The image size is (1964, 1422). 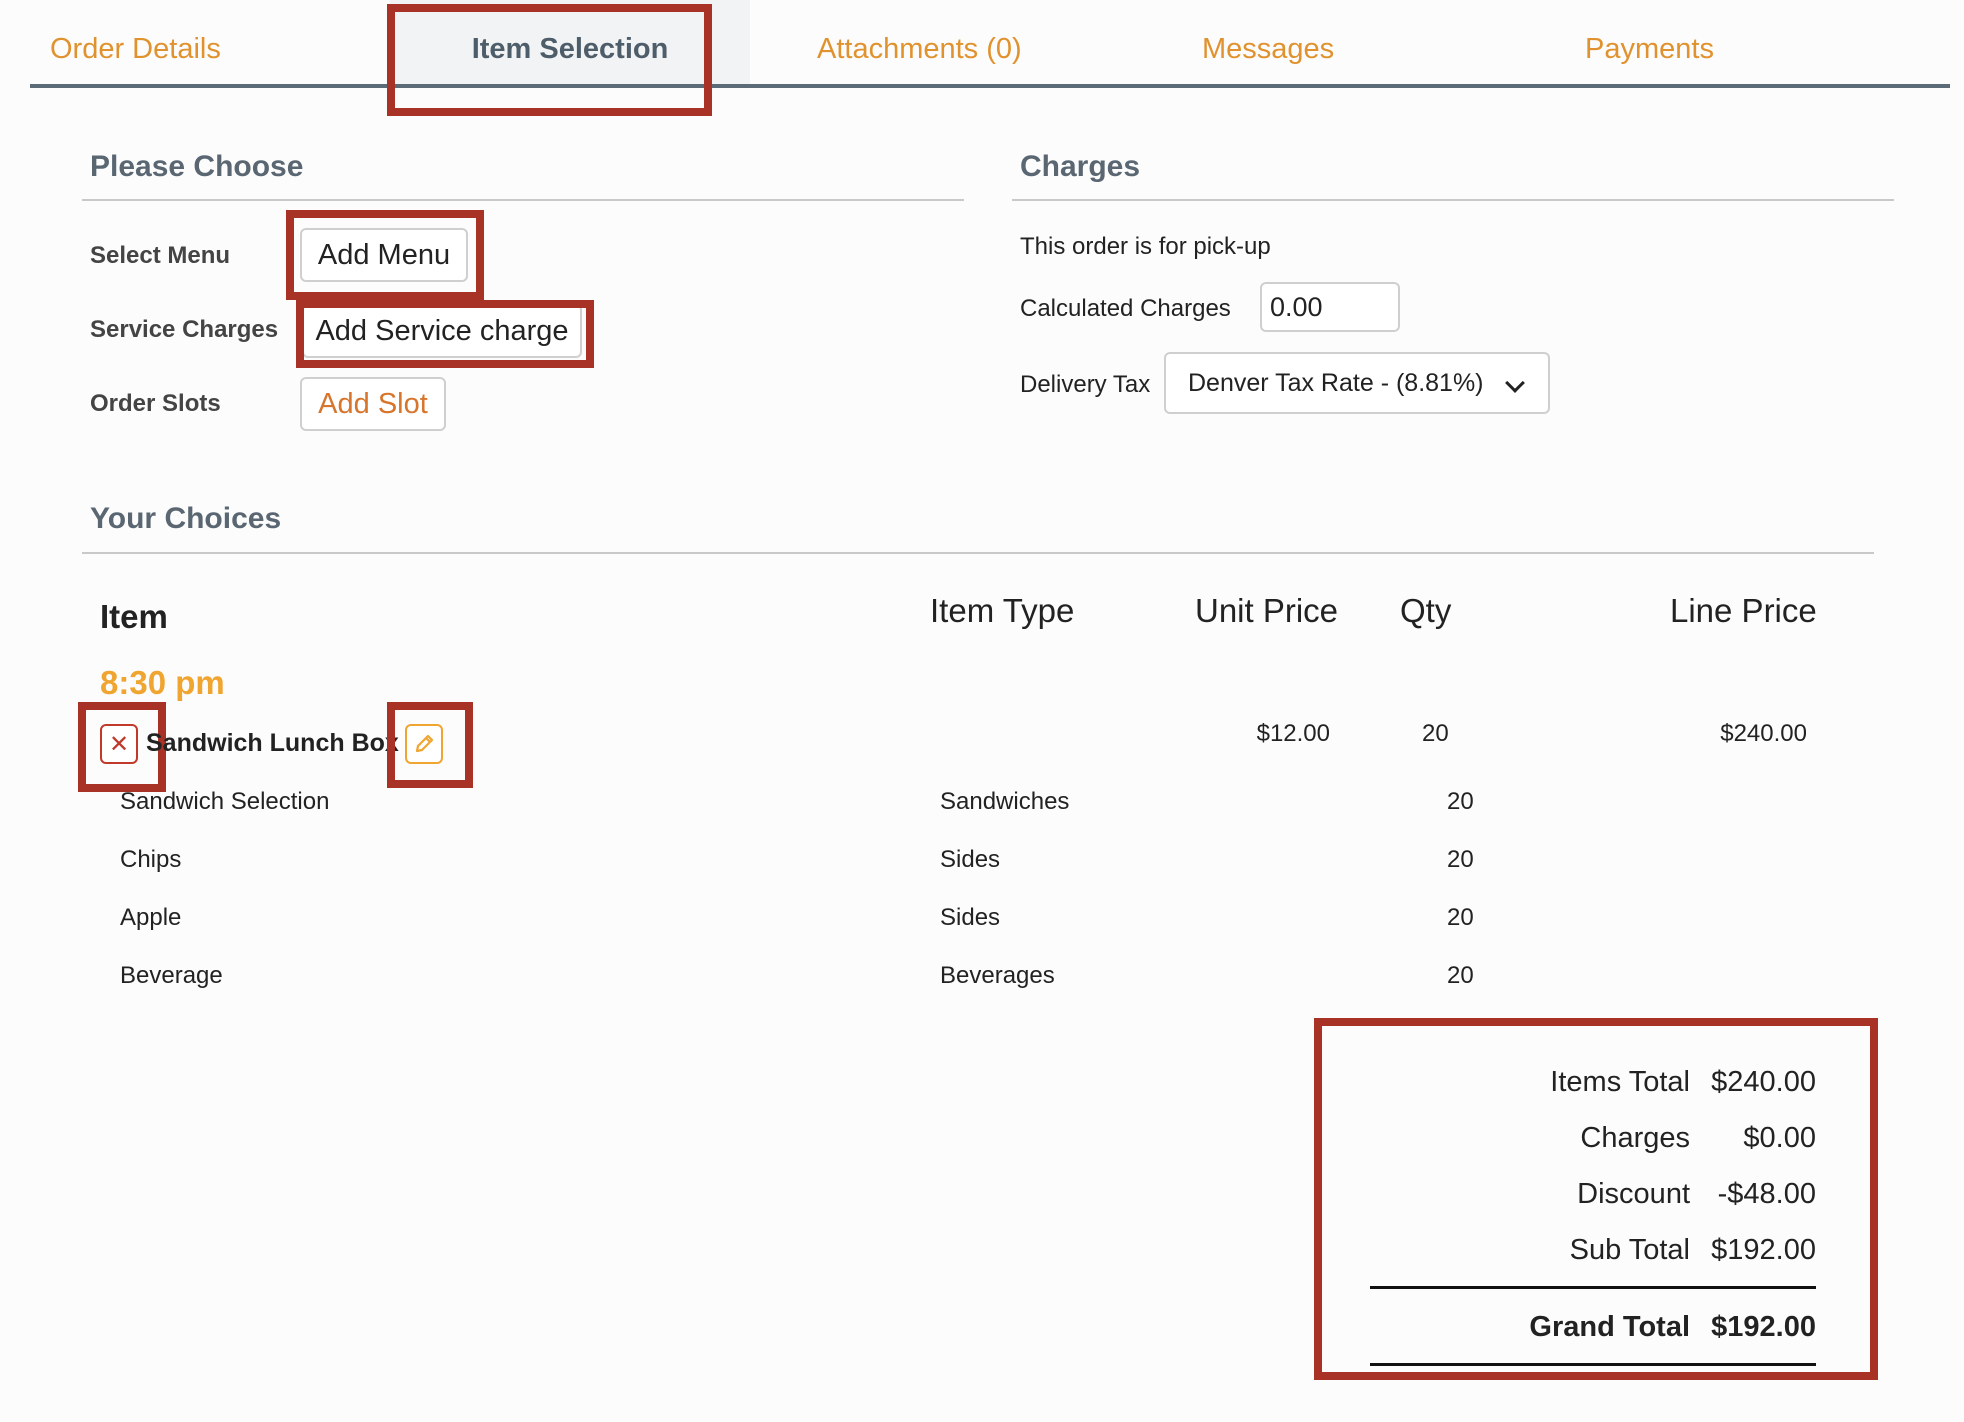 What do you see at coordinates (1336, 383) in the screenshot?
I see `delivery-tax-selected: Denver Tax Rate - (8.81%)` at bounding box center [1336, 383].